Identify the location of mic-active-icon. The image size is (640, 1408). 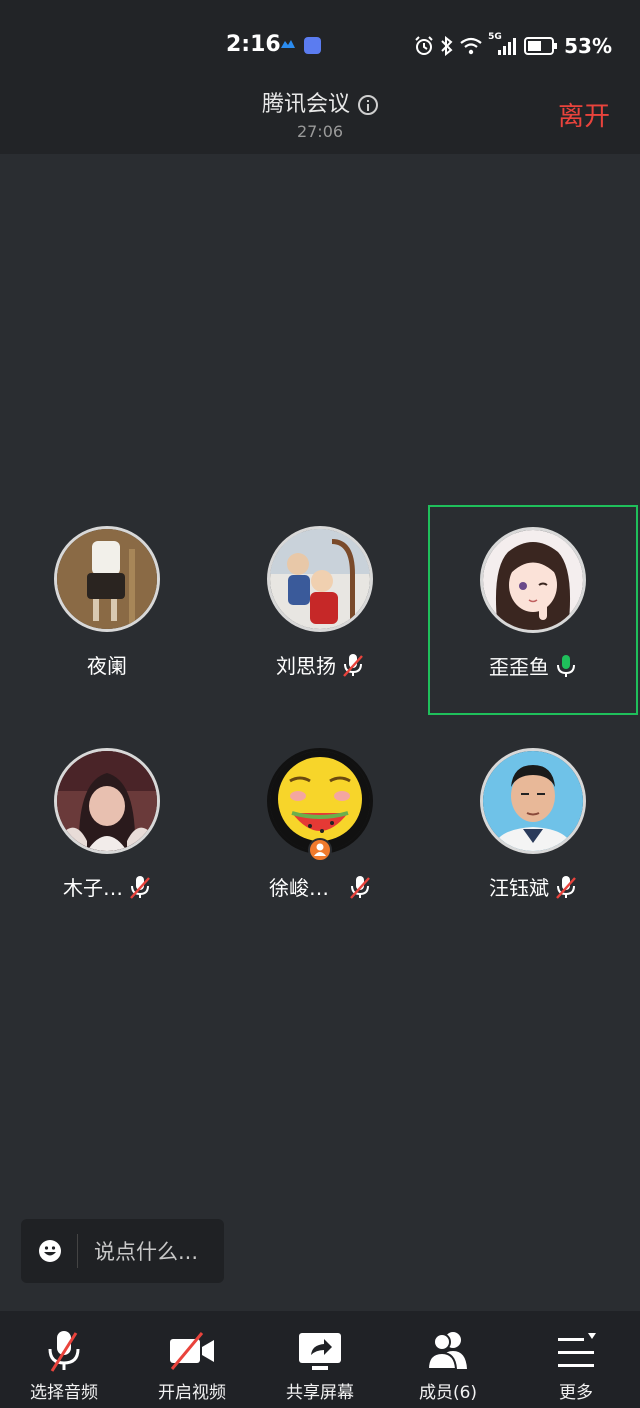
(566, 665).